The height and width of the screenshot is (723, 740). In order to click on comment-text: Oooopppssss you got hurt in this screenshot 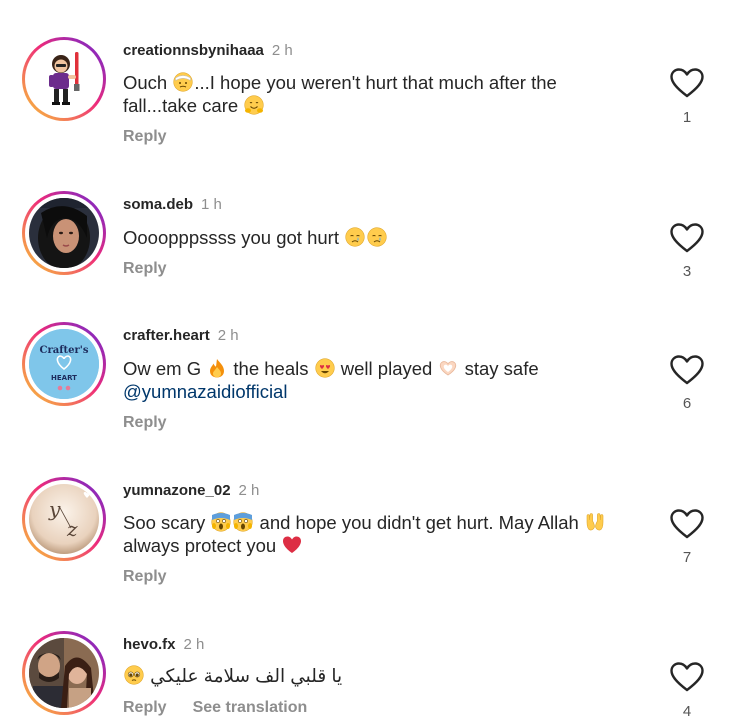, I will do `click(378, 237)`.